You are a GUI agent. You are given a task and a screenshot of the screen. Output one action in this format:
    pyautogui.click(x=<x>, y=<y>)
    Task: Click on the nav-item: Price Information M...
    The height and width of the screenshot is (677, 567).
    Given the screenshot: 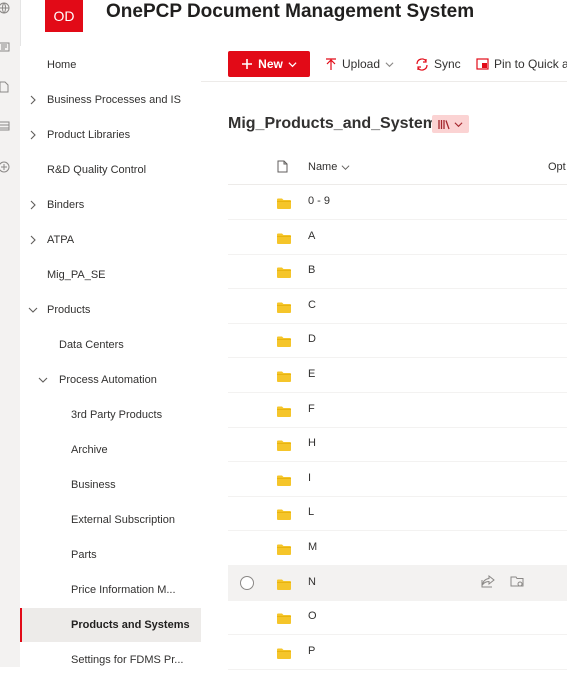 What is the action you would take?
    pyautogui.click(x=110, y=590)
    